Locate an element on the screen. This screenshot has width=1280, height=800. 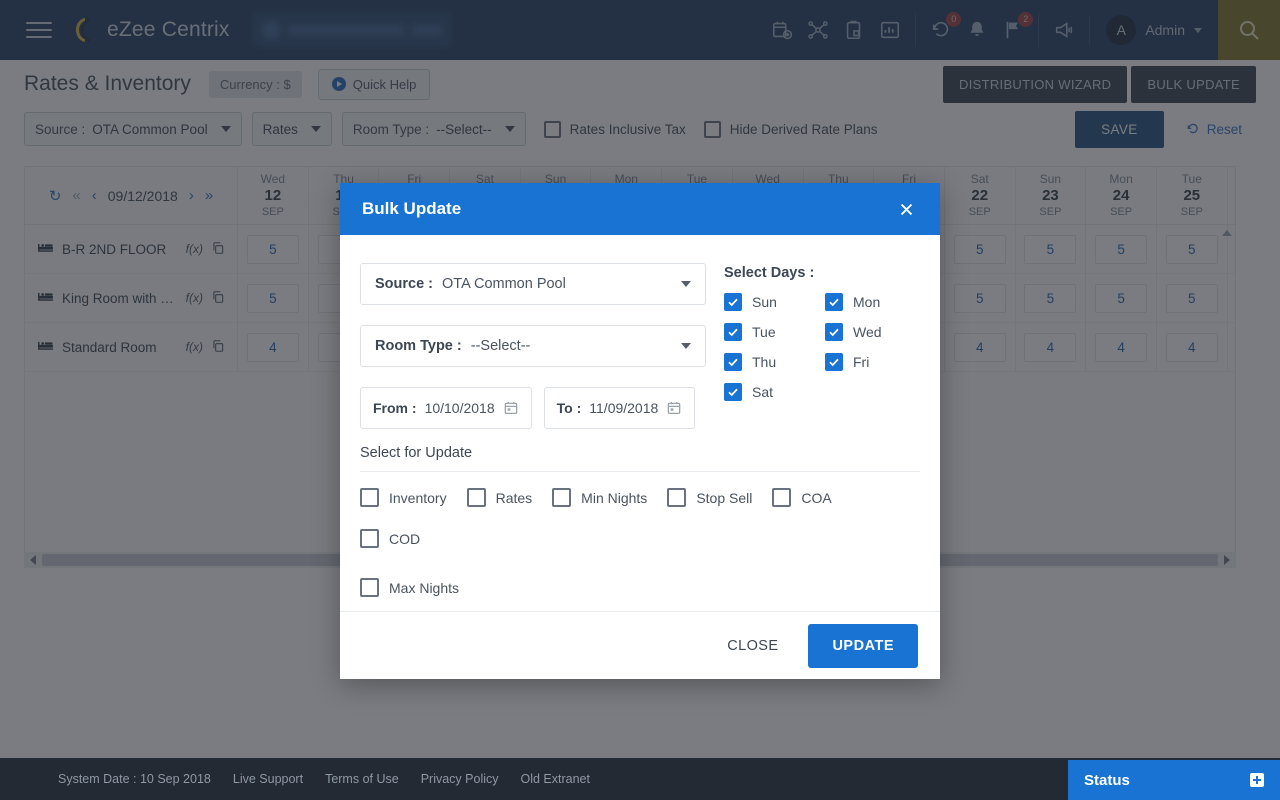
close-icon is located at coordinates (906, 209).